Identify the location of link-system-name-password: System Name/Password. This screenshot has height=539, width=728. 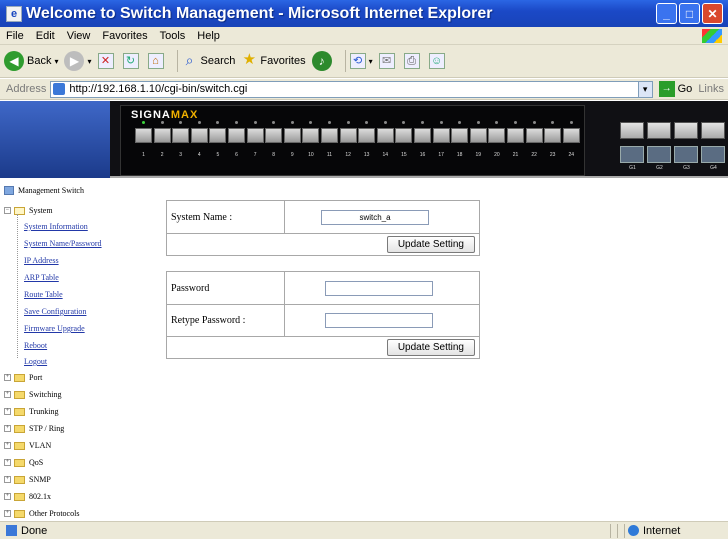
(63, 243).